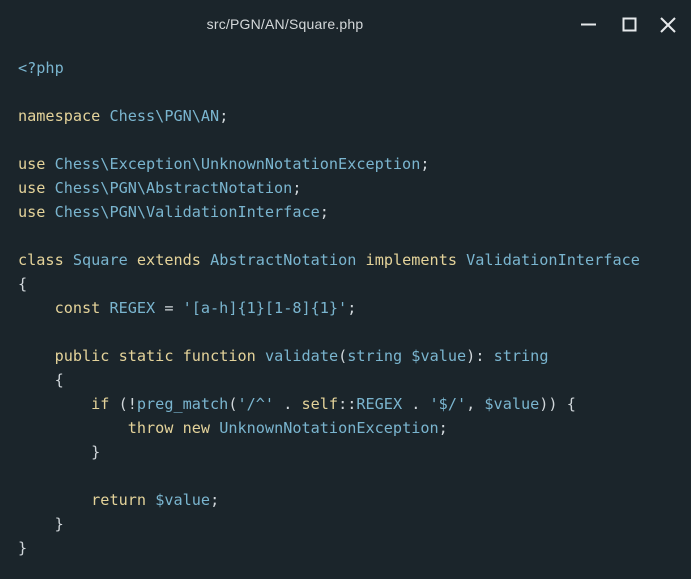 This screenshot has height=579, width=691. Describe the element at coordinates (119, 500) in the screenshot. I see `code-token-keyword: return` at that location.